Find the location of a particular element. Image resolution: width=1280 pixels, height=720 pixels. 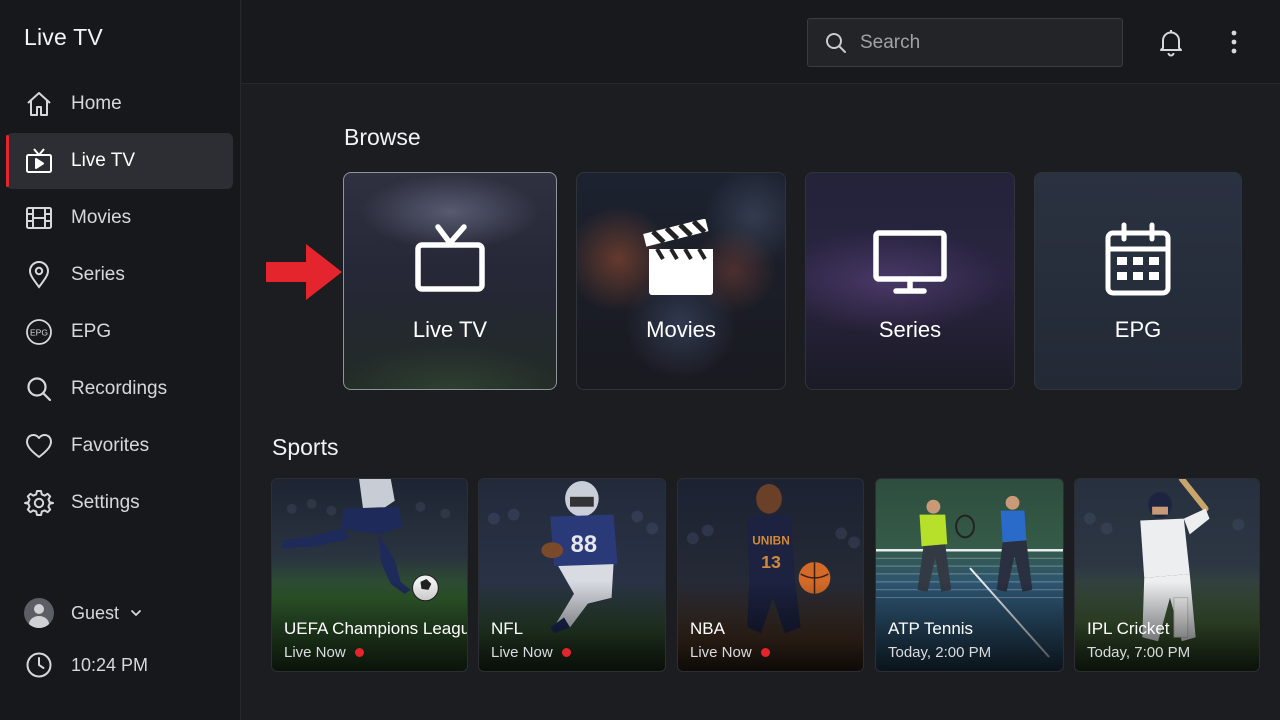

clock: 10:24 PM is located at coordinates (86, 665).